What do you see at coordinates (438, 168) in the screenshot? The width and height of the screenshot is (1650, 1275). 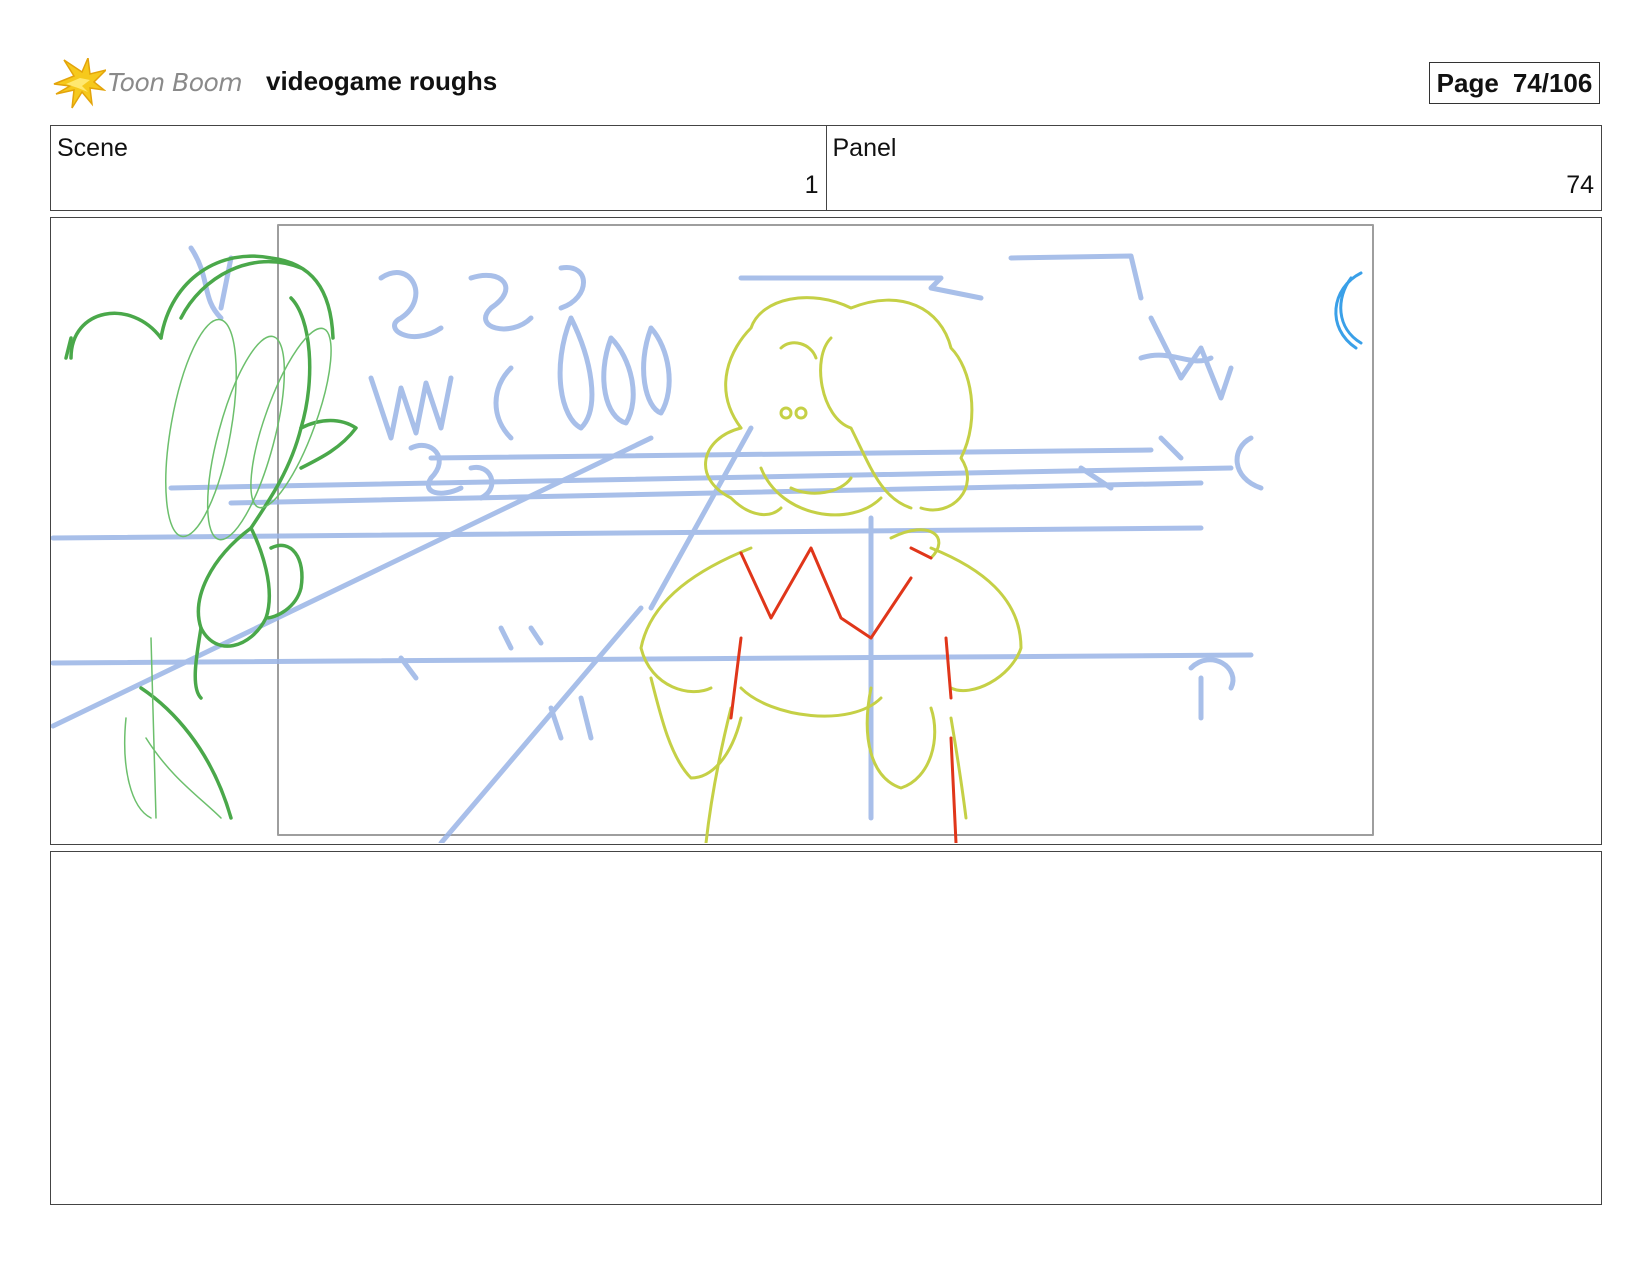 I see `scene-cell: Scene 1` at bounding box center [438, 168].